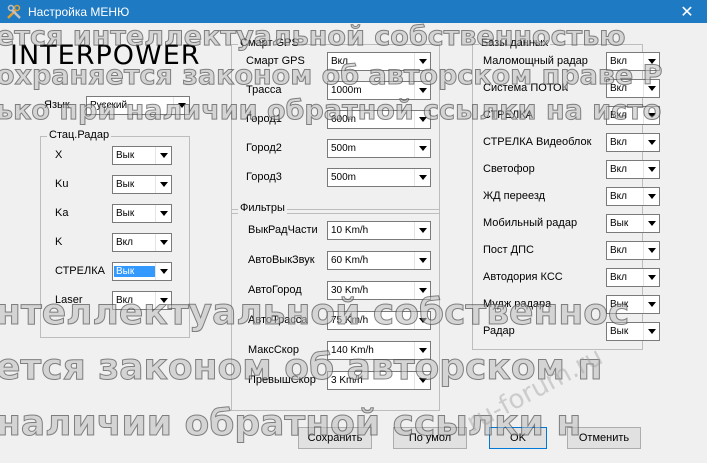  I want to click on filter-row-select: 60 Km/h, so click(379, 260).